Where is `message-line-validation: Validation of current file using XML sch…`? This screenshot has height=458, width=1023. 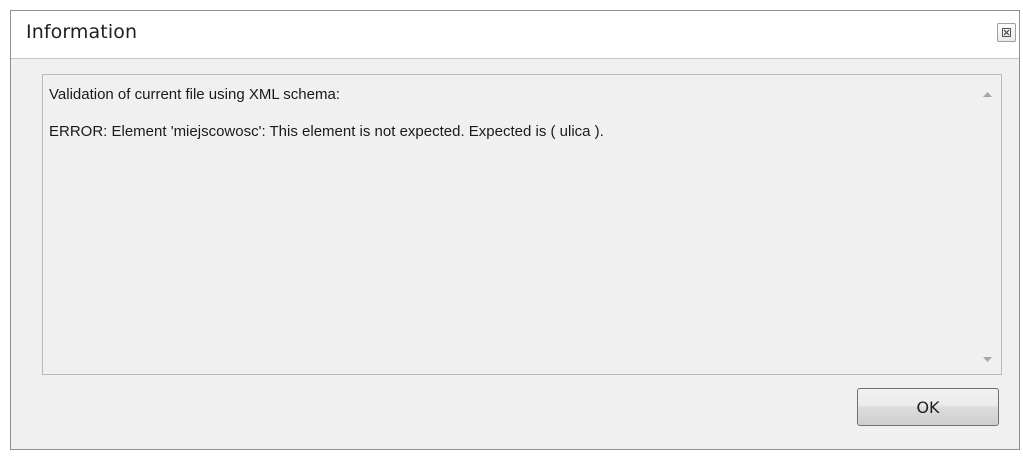
message-line-validation: Validation of current file using XML sch… is located at coordinates (194, 94).